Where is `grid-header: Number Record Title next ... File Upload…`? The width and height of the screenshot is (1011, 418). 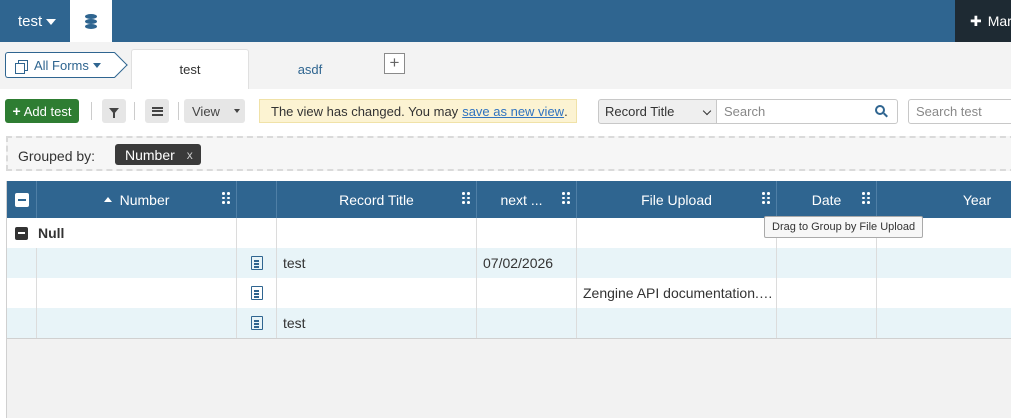
grid-header: Number Record Title next ... File Upload… is located at coordinates (509, 199).